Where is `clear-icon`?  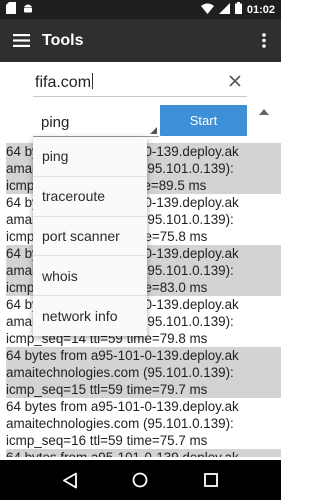
clear-icon is located at coordinates (235, 81).